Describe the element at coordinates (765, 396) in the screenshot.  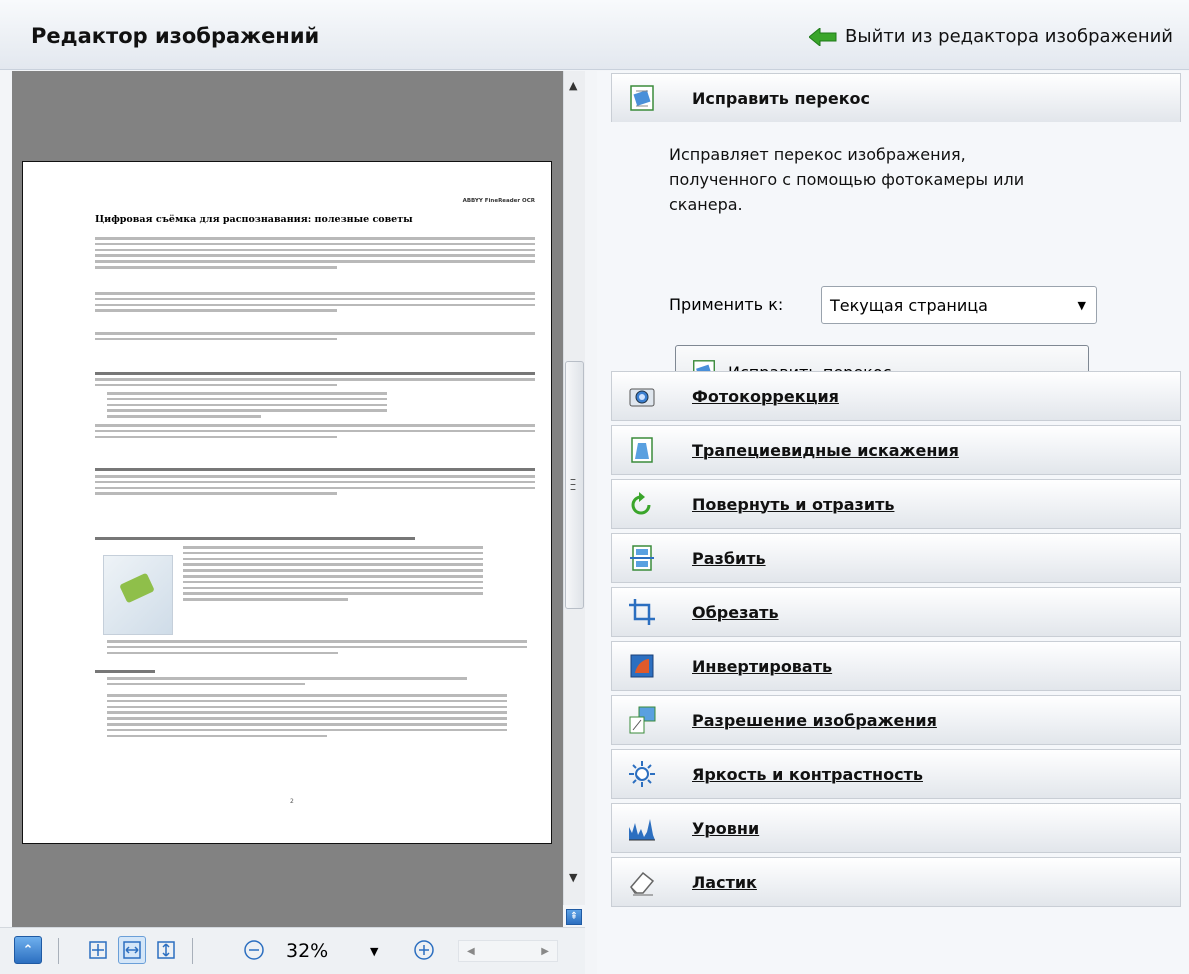
I see `tool-section-label: Фотокоррекция` at that location.